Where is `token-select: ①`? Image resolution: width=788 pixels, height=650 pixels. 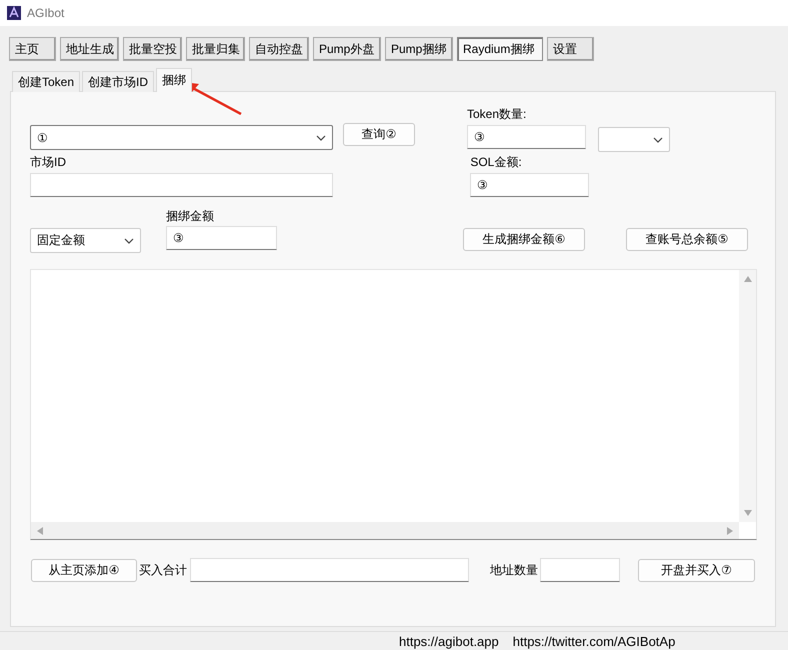
token-select: ① is located at coordinates (181, 137).